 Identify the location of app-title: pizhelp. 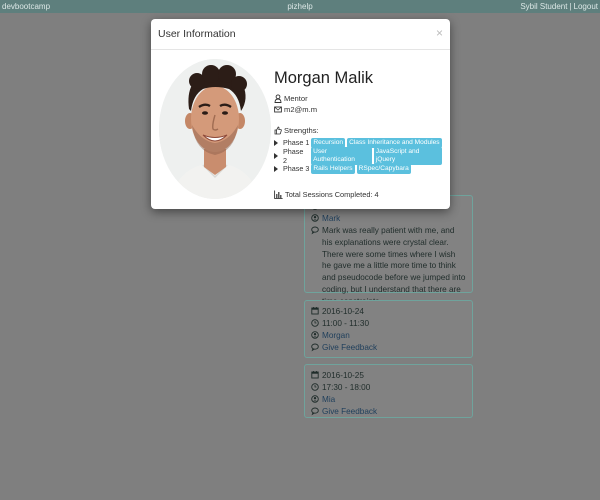
(300, 6).